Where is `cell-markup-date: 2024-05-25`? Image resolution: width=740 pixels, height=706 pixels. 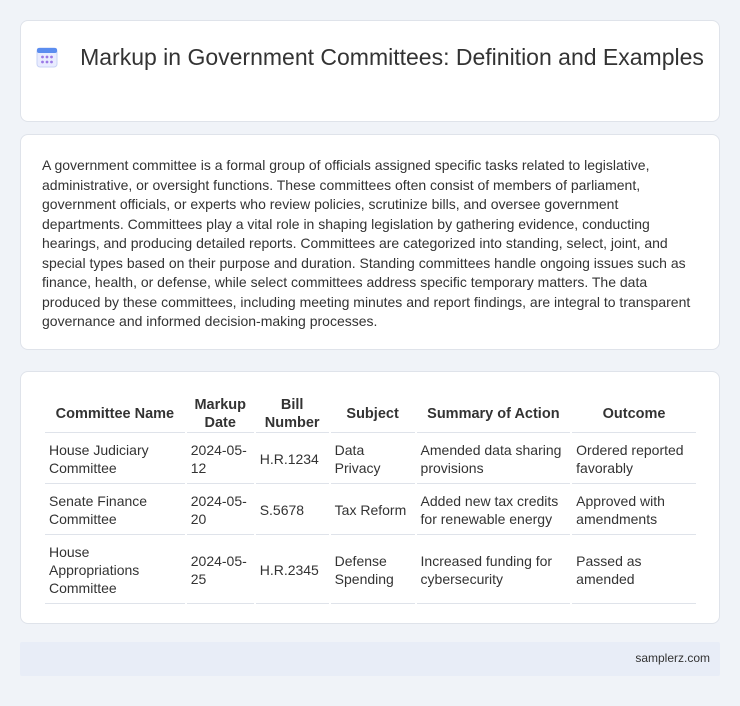
cell-markup-date: 2024-05-25 is located at coordinates (220, 570).